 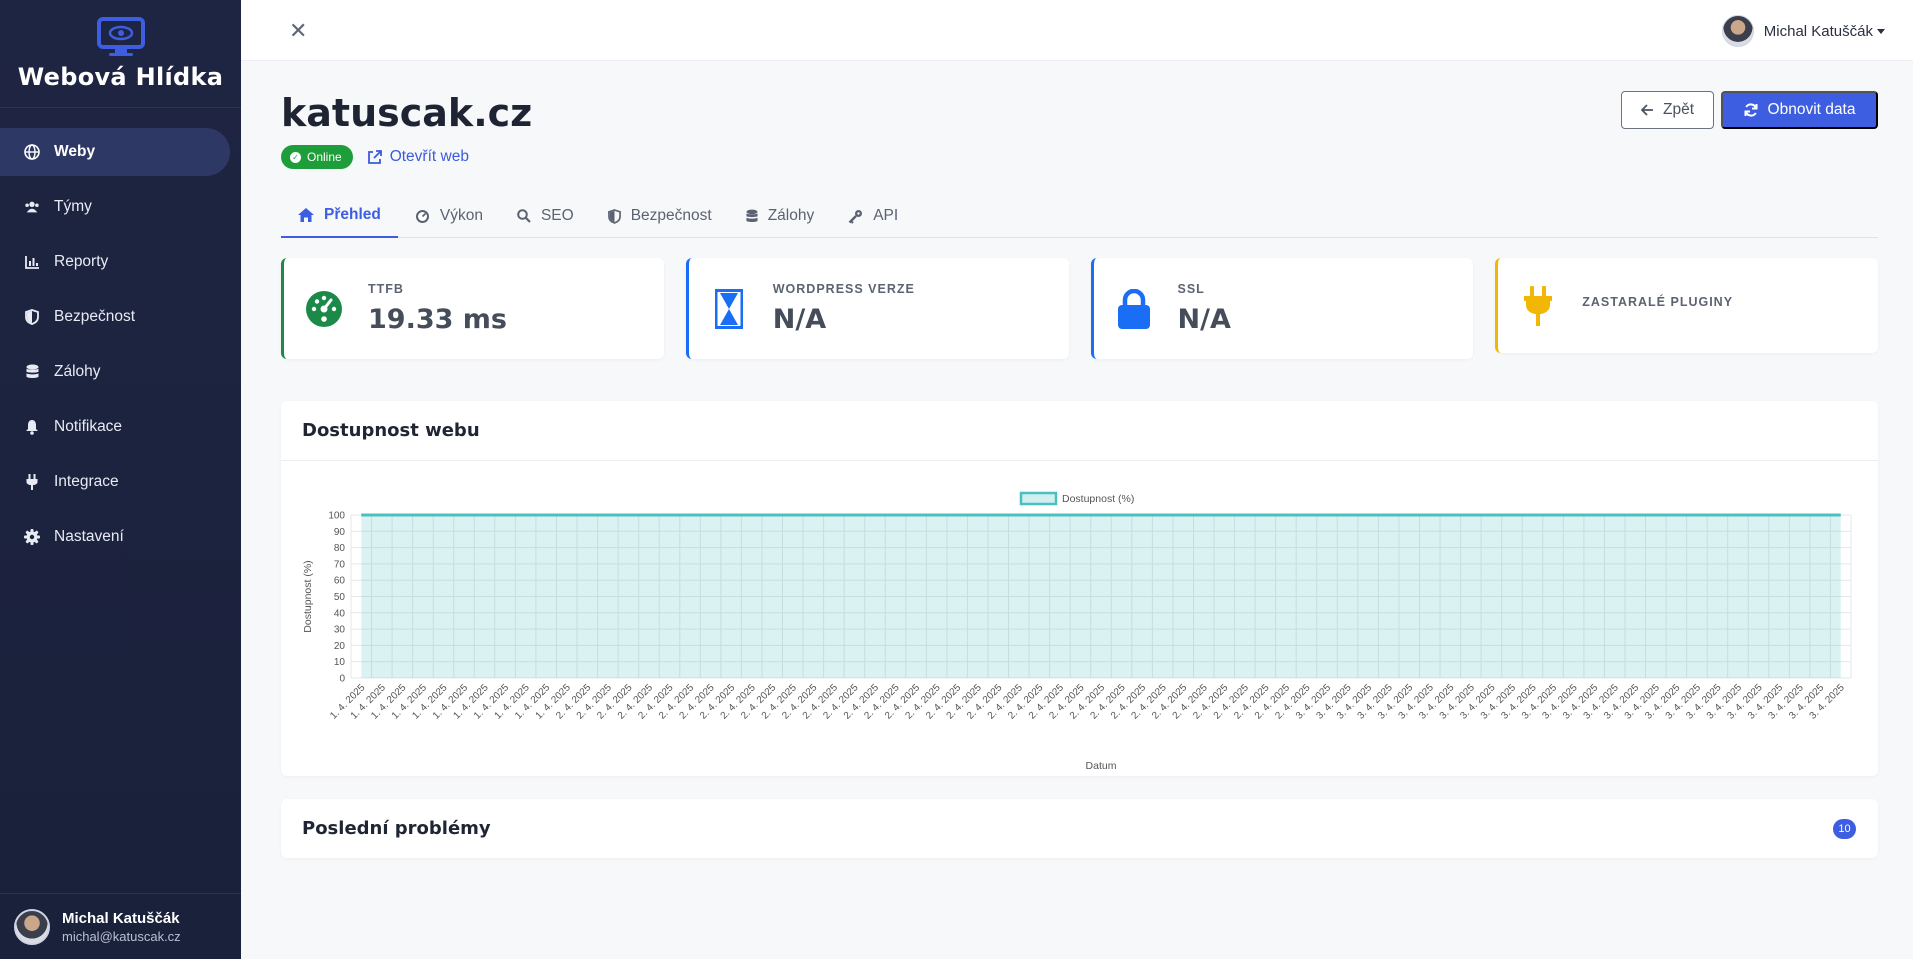 I want to click on sidebar-item-bezpecnost: Bezpečnost, so click(x=115, y=317).